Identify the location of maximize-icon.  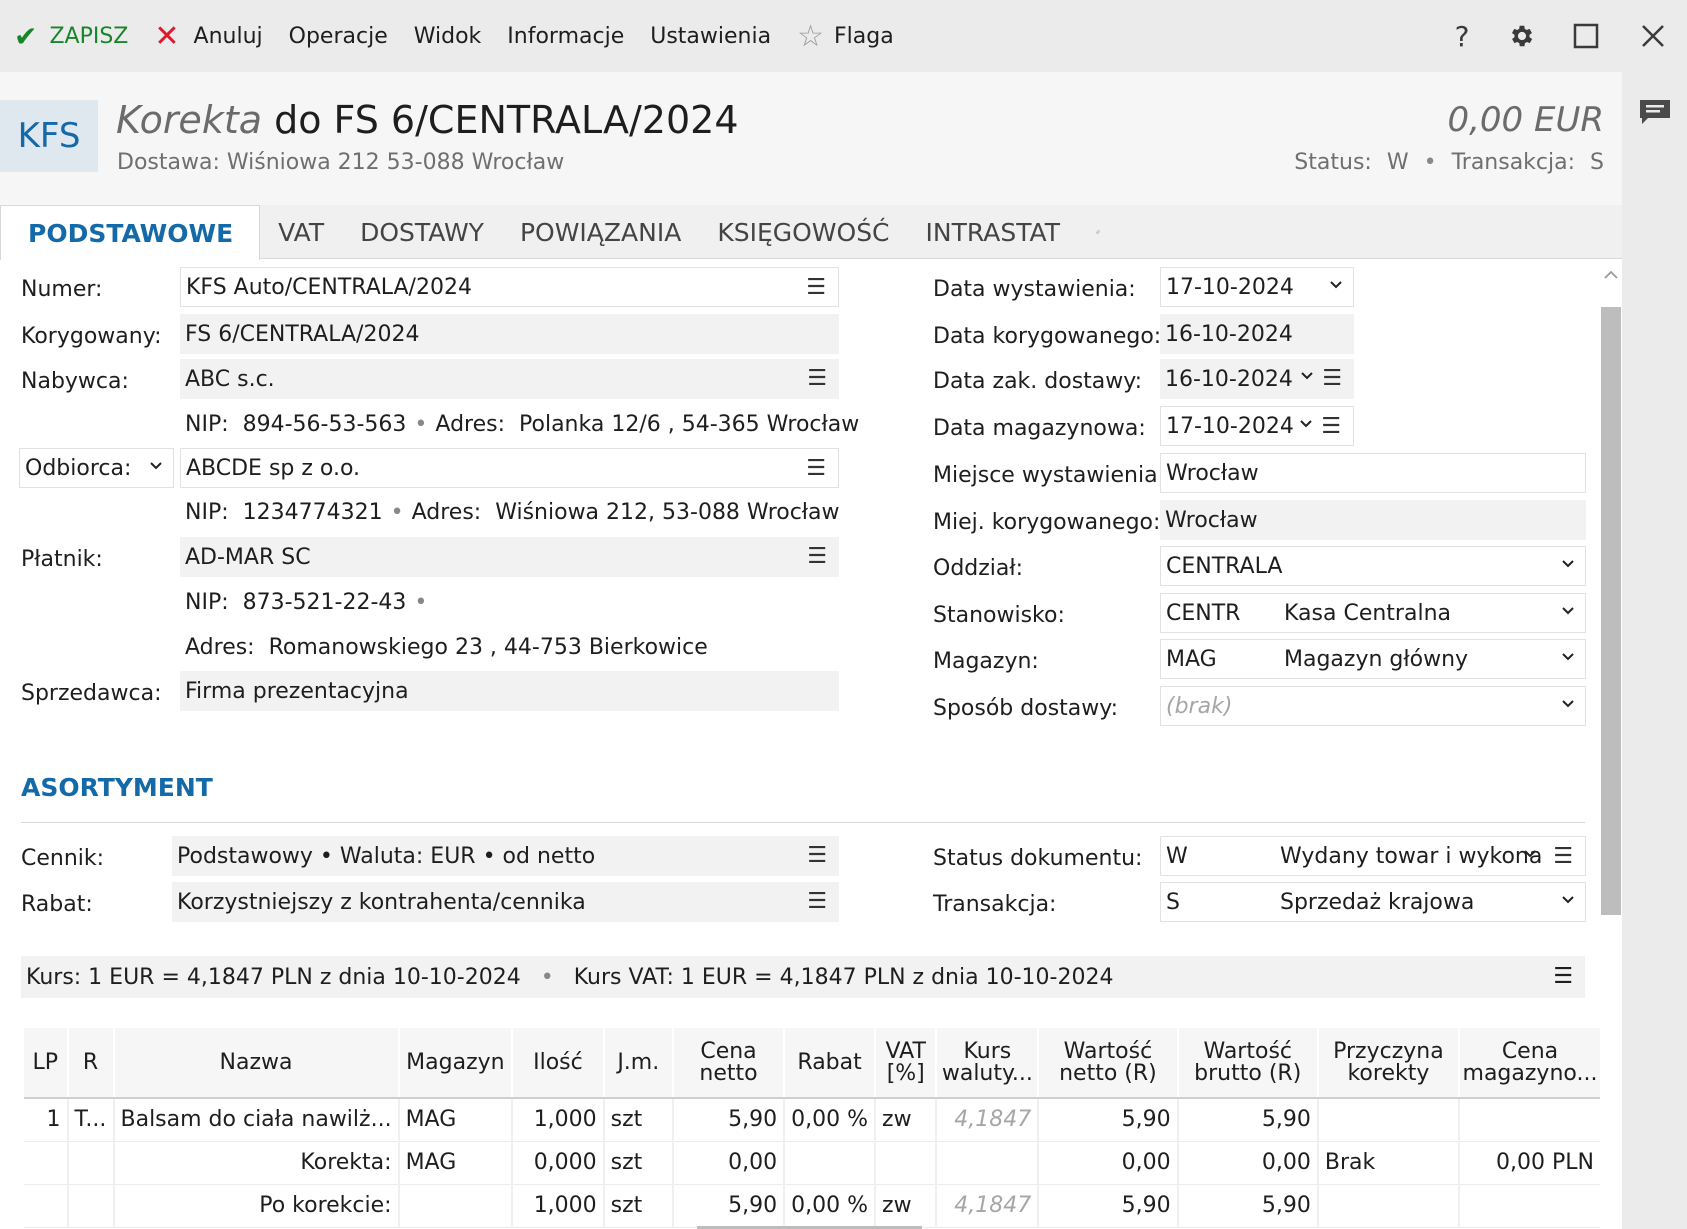
(1586, 36).